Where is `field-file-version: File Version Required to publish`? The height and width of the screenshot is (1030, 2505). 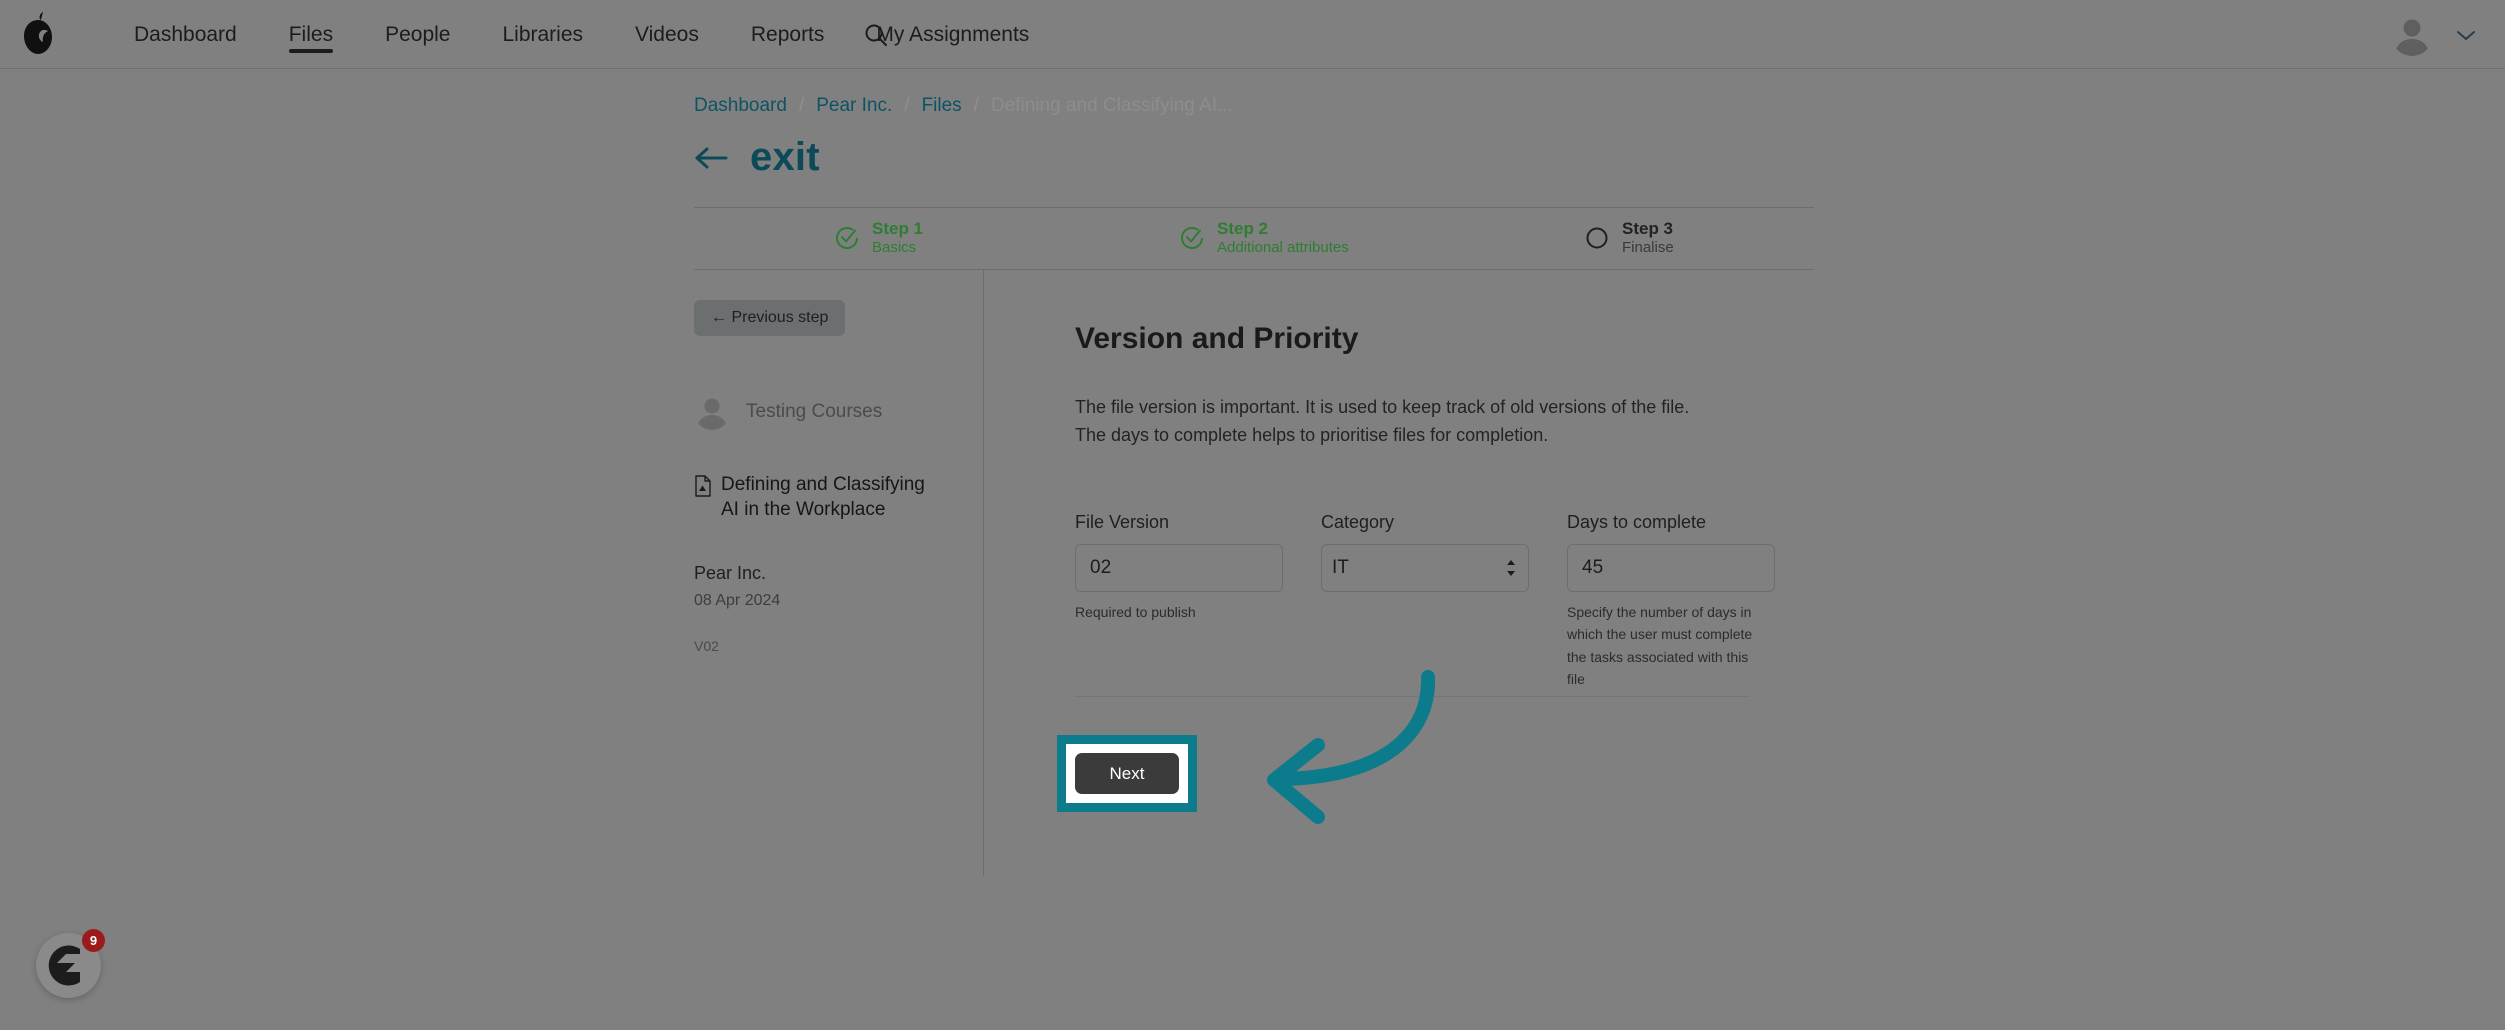 field-file-version: File Version Required to publish is located at coordinates (1179, 567).